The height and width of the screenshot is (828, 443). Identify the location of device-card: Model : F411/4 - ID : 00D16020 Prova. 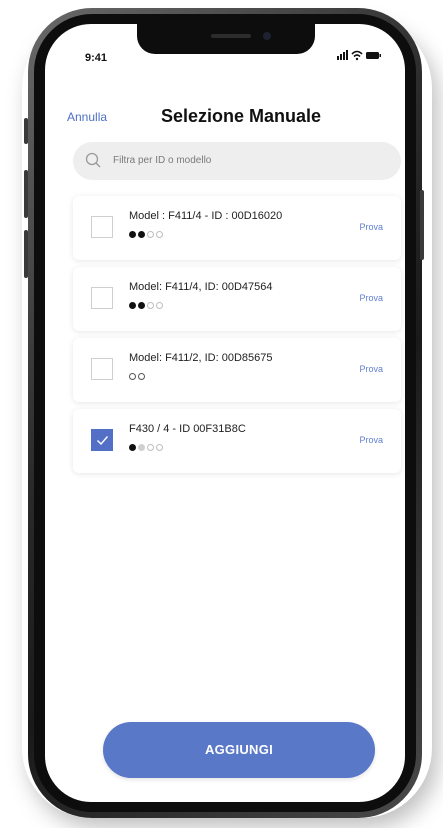
(237, 228).